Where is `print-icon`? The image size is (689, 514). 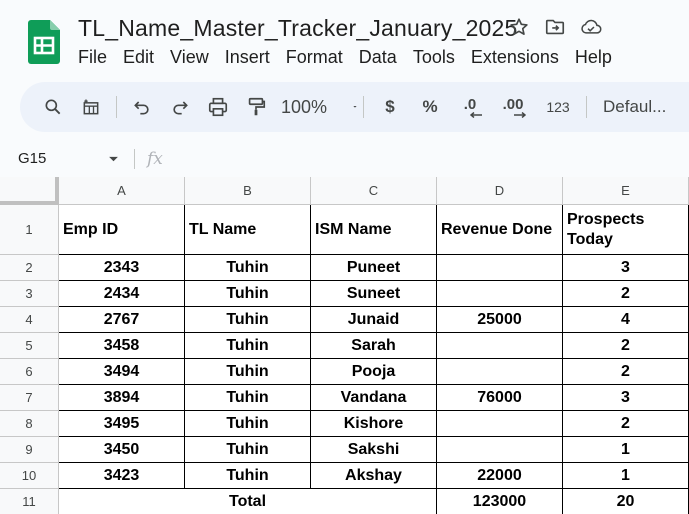 print-icon is located at coordinates (218, 107).